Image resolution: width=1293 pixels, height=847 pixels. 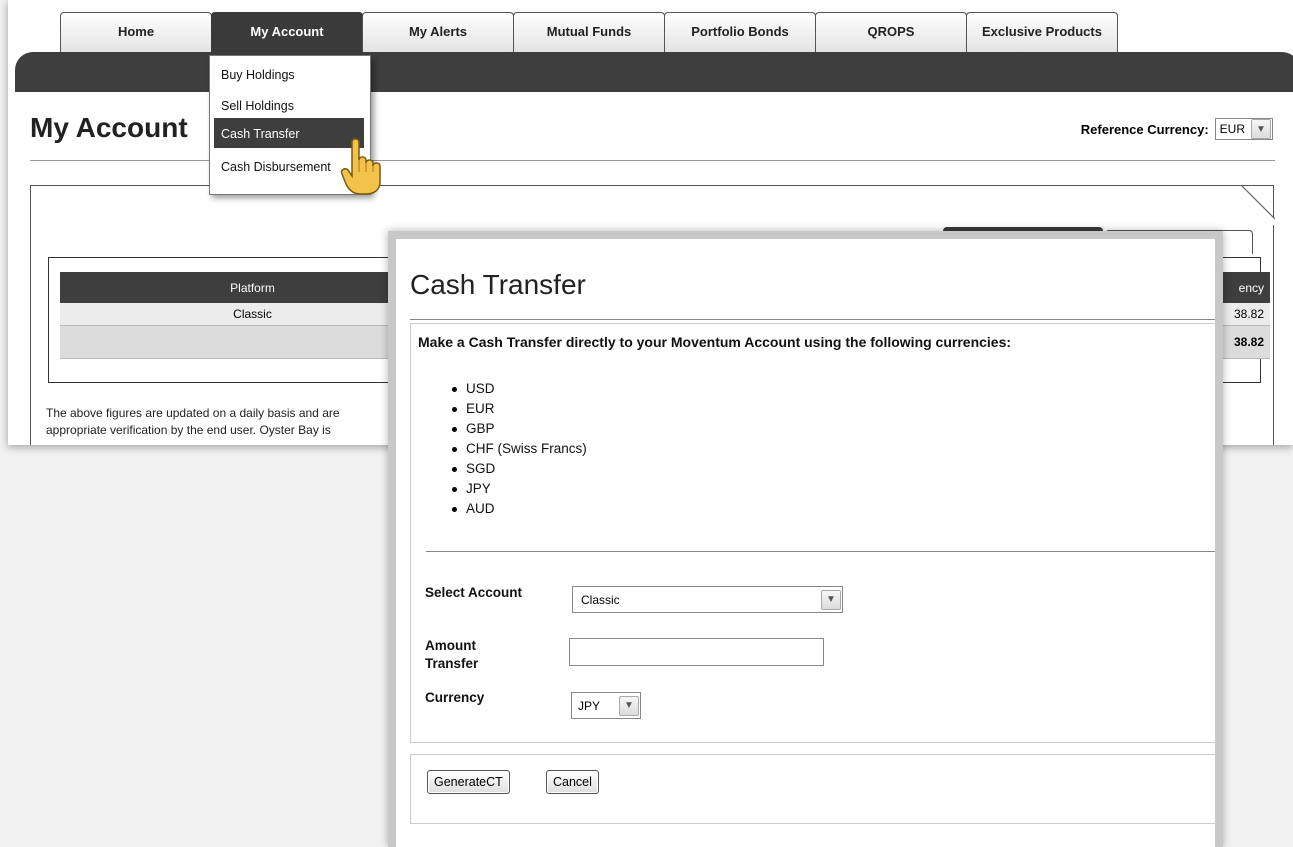 What do you see at coordinates (451, 655) in the screenshot?
I see `amount-transfer-label: Amount Transfer` at bounding box center [451, 655].